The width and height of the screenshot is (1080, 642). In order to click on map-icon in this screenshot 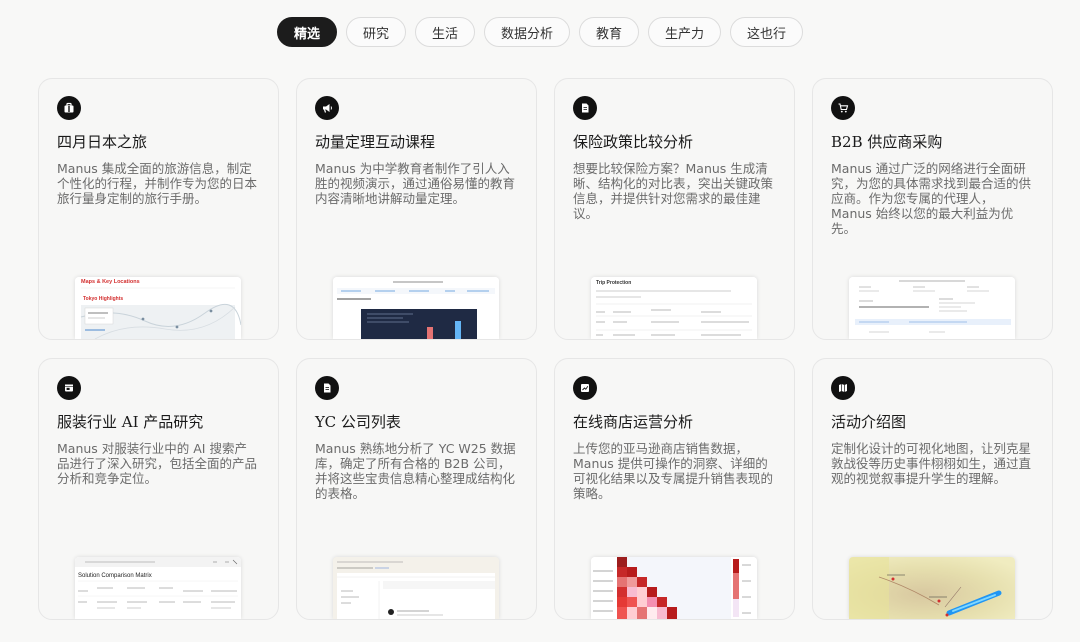, I will do `click(843, 388)`.